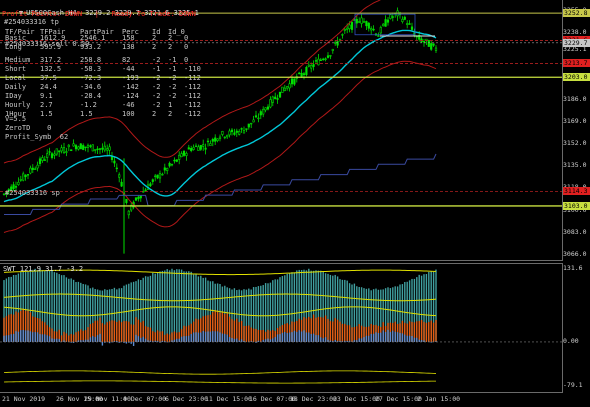  Describe the element at coordinates (47, 44) in the screenshot. I see `order-label-sell: #254033316 sell 0.50` at that location.